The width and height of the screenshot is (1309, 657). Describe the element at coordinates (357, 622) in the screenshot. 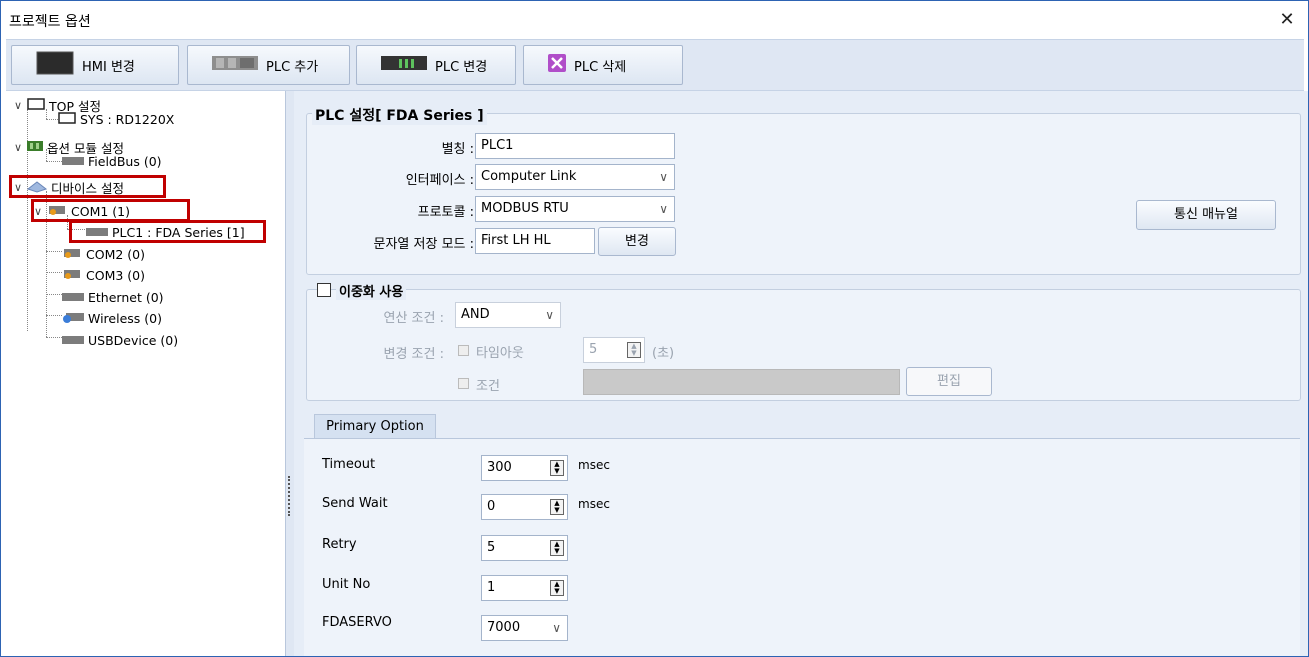

I see `fdaservo-label: FDASERVO` at that location.